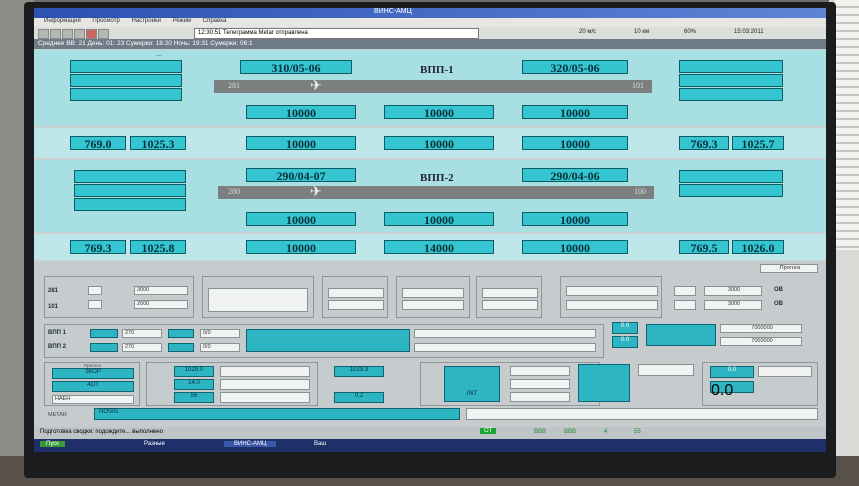  I want to click on vpp2-combo: 270, so click(142, 347).